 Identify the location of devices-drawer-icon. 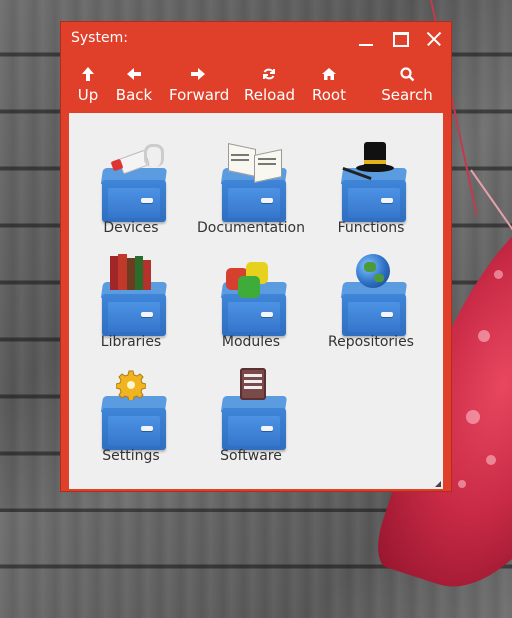
(134, 183).